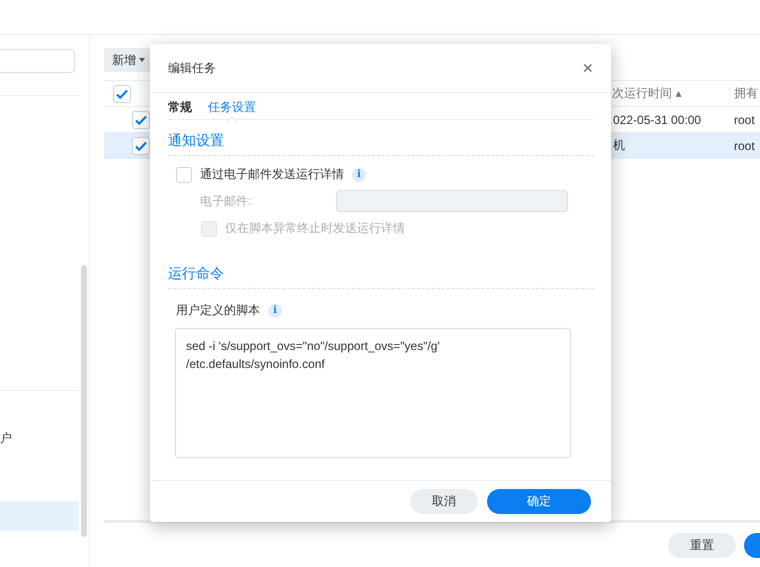 The height and width of the screenshot is (567, 760). What do you see at coordinates (539, 501) in the screenshot?
I see `ok-button: 确定` at bounding box center [539, 501].